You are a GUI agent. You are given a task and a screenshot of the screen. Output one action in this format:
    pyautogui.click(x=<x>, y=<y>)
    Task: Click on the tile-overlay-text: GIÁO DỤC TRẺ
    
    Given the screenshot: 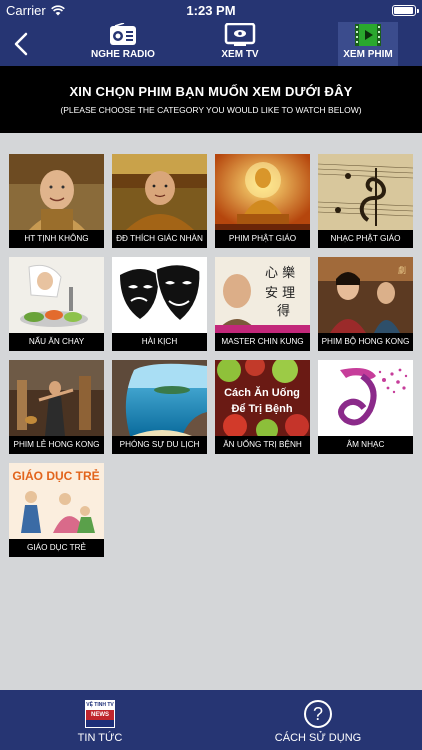 What is the action you would take?
    pyautogui.click(x=55, y=475)
    